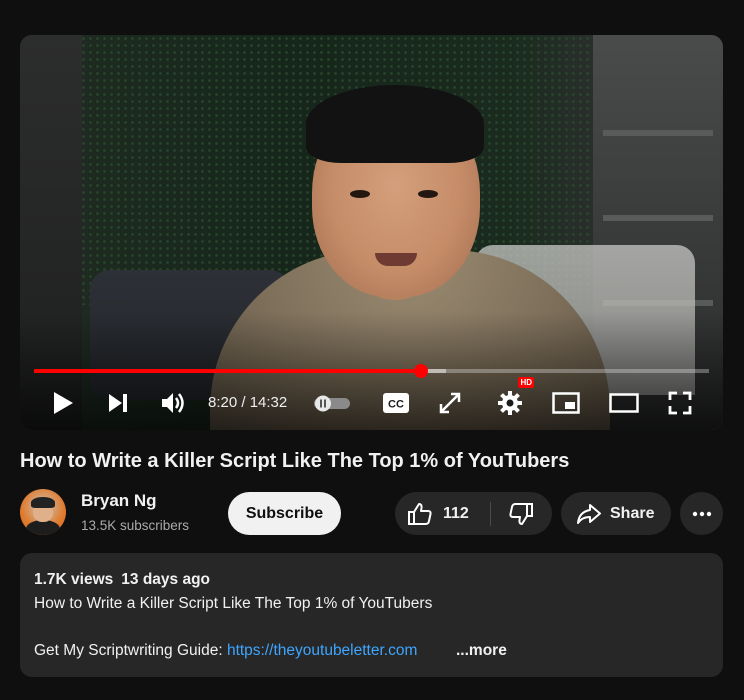 The height and width of the screenshot is (700, 744). I want to click on play-button, so click(63, 403).